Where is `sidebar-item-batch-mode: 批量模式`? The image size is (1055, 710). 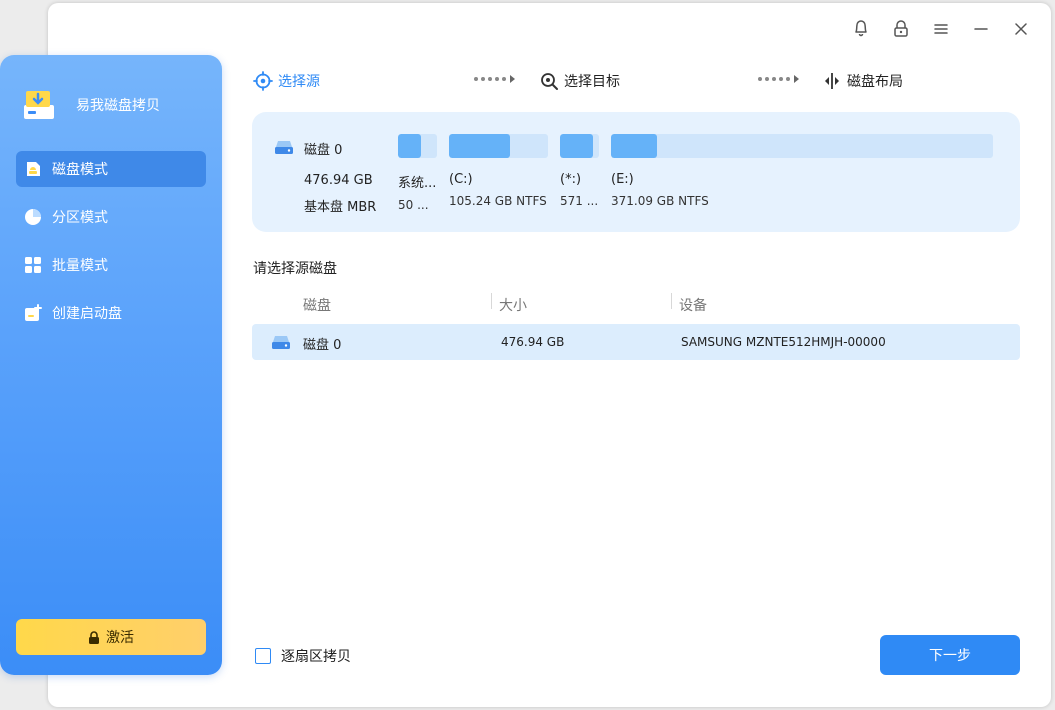 sidebar-item-batch-mode: 批量模式 is located at coordinates (111, 265).